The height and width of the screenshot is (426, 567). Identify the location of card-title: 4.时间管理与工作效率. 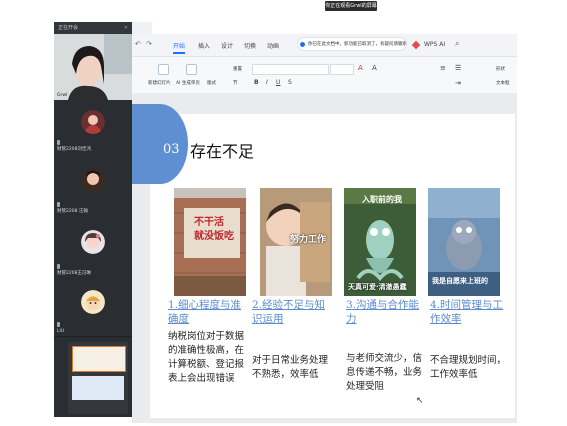
(467, 312).